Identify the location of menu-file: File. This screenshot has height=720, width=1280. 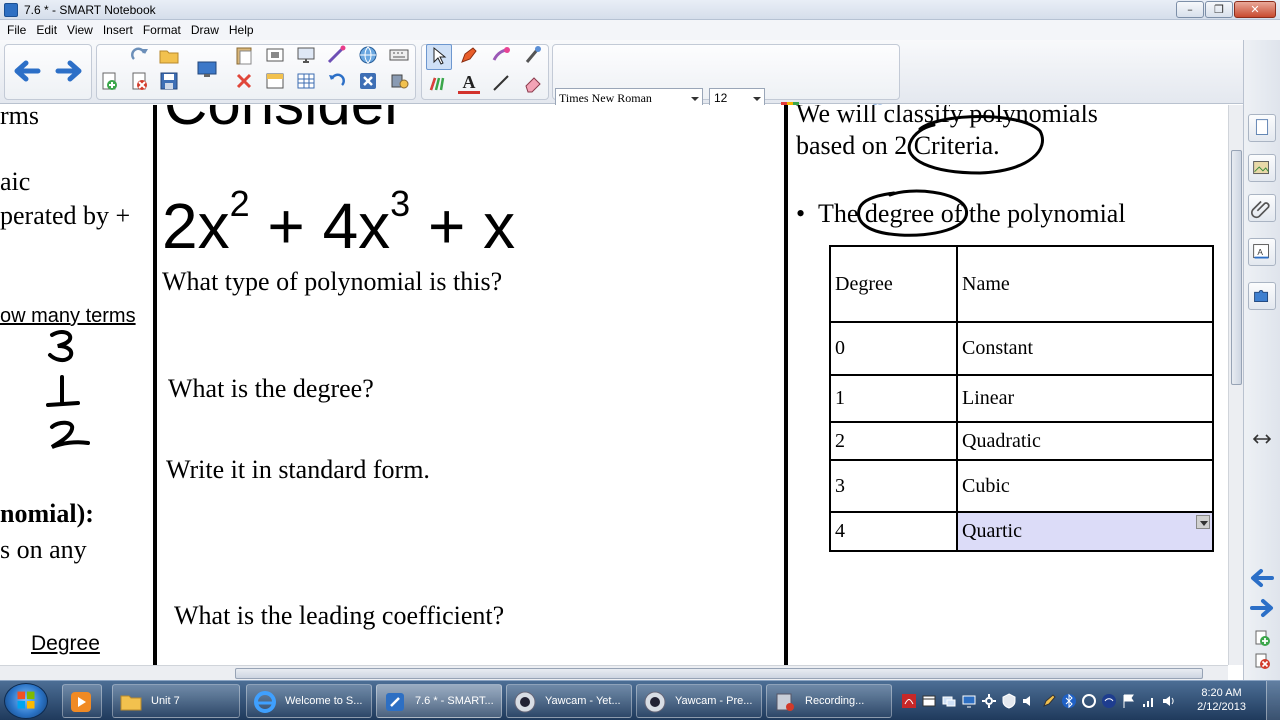
(16, 30).